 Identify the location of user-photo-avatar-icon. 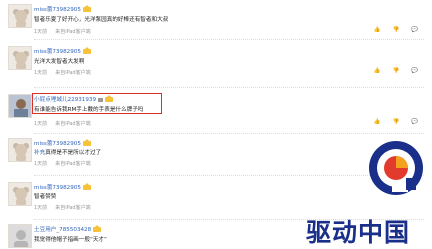
(20, 106).